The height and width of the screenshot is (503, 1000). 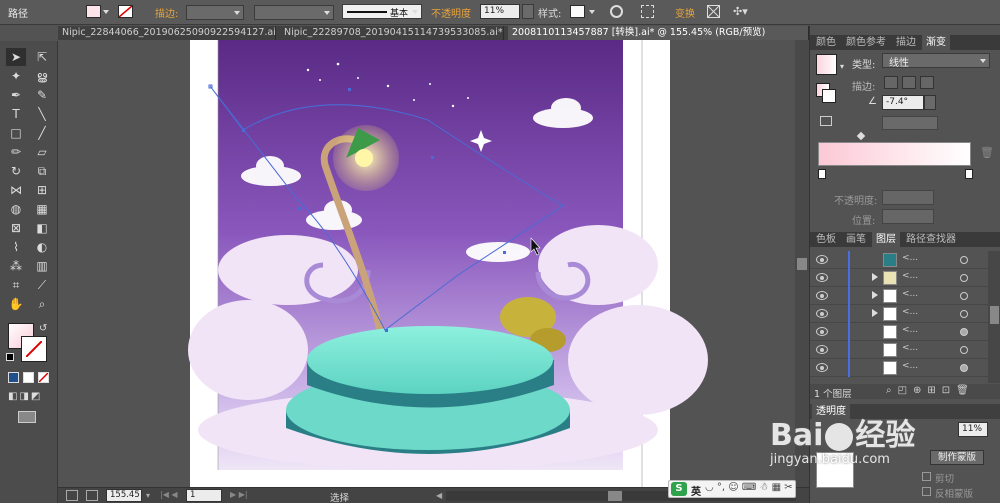 What do you see at coordinates (973, 429) in the screenshot?
I see `transparency-opacity-field: 11%` at bounding box center [973, 429].